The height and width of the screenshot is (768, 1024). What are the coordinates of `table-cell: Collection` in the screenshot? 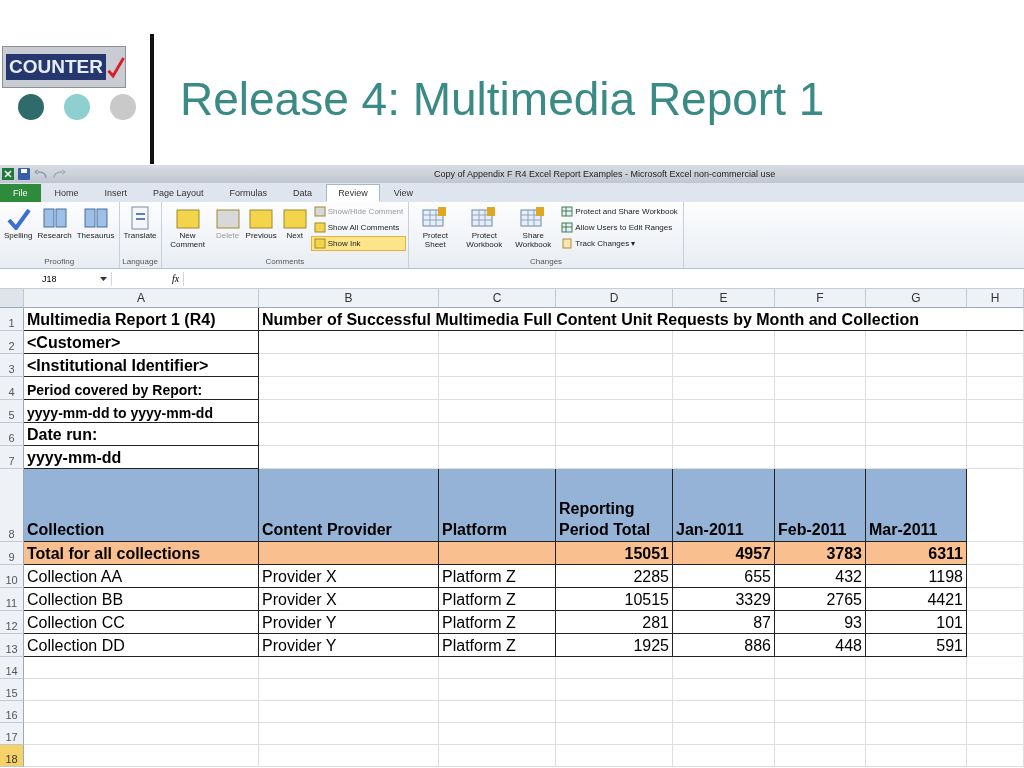 It's located at (141, 505).